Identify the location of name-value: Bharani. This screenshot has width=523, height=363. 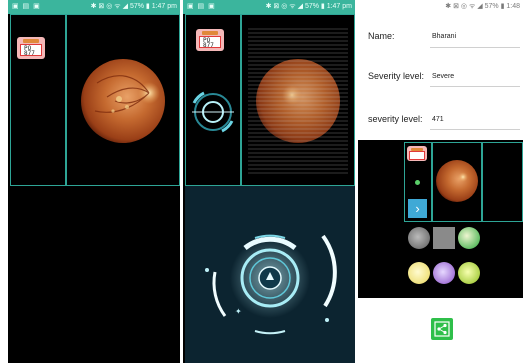
(444, 36).